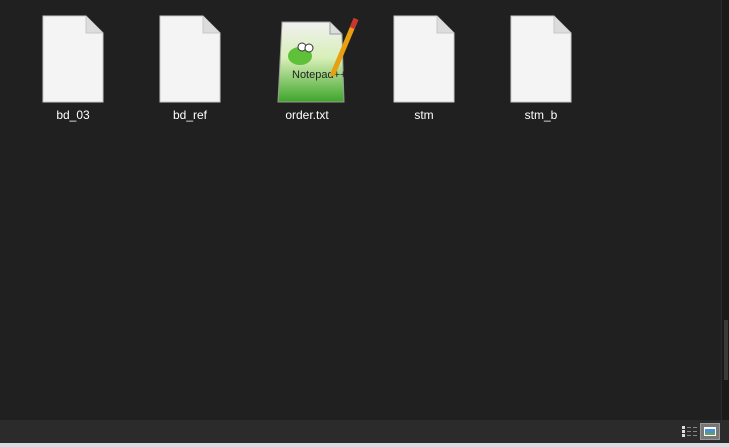 The width and height of the screenshot is (729, 447). What do you see at coordinates (364, 445) in the screenshot?
I see `window-bottom-edge` at bounding box center [364, 445].